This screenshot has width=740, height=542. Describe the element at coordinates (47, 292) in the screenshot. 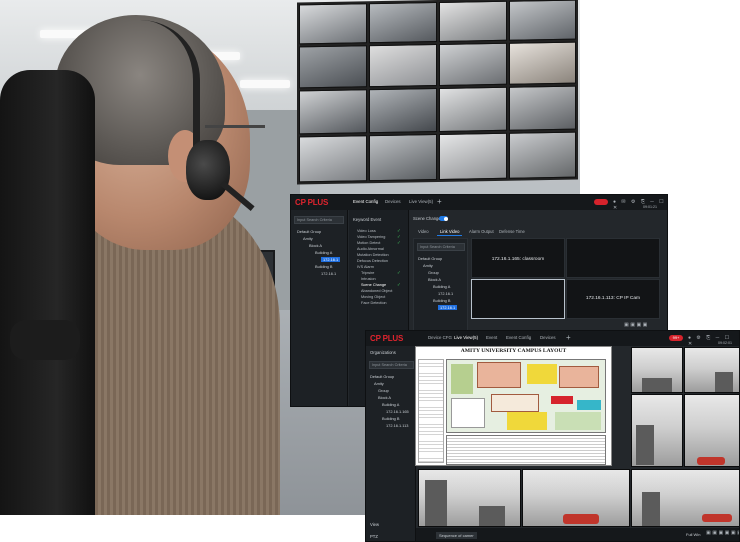

I see `office-chair` at that location.